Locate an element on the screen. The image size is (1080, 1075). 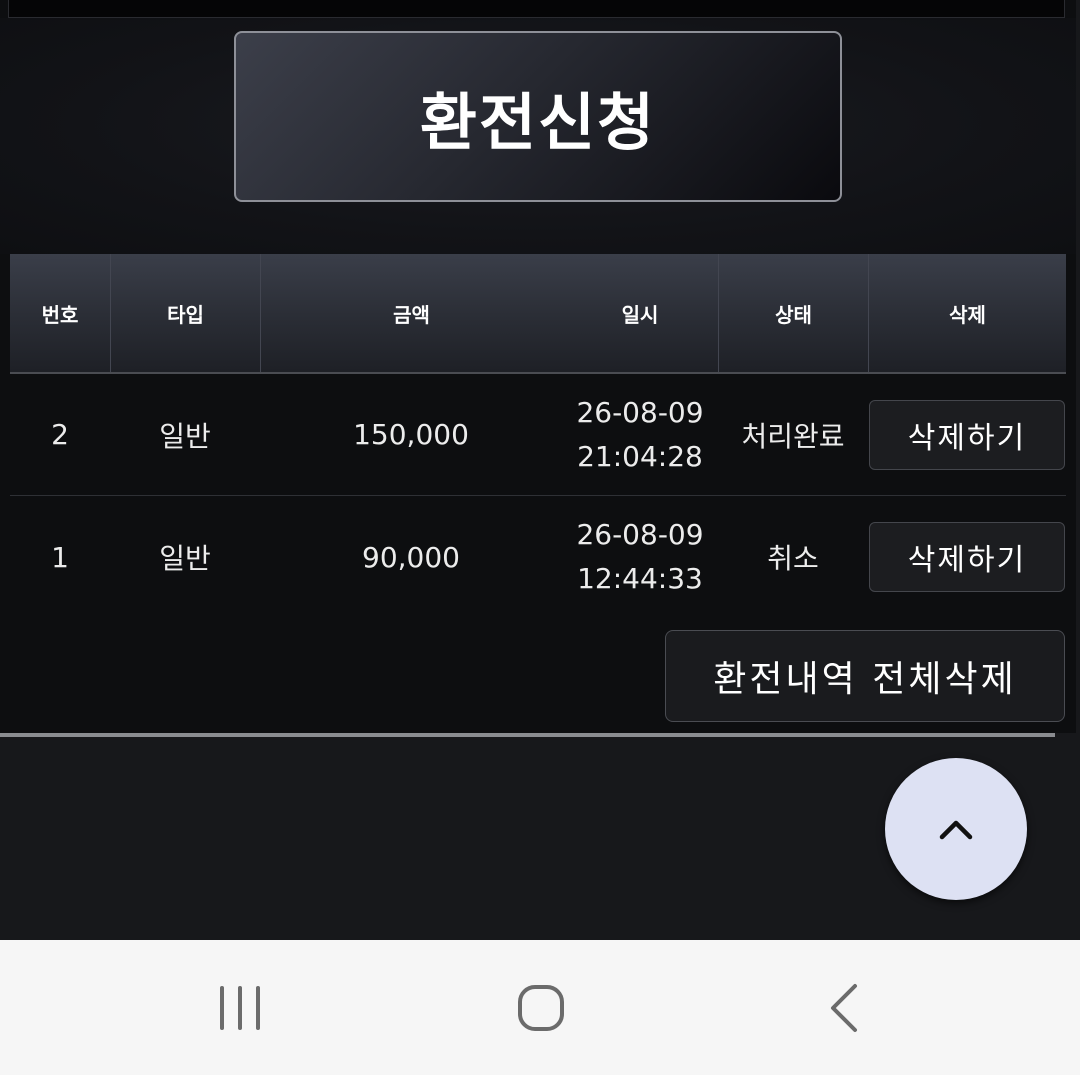
system-navigation-bar is located at coordinates (540, 1007).